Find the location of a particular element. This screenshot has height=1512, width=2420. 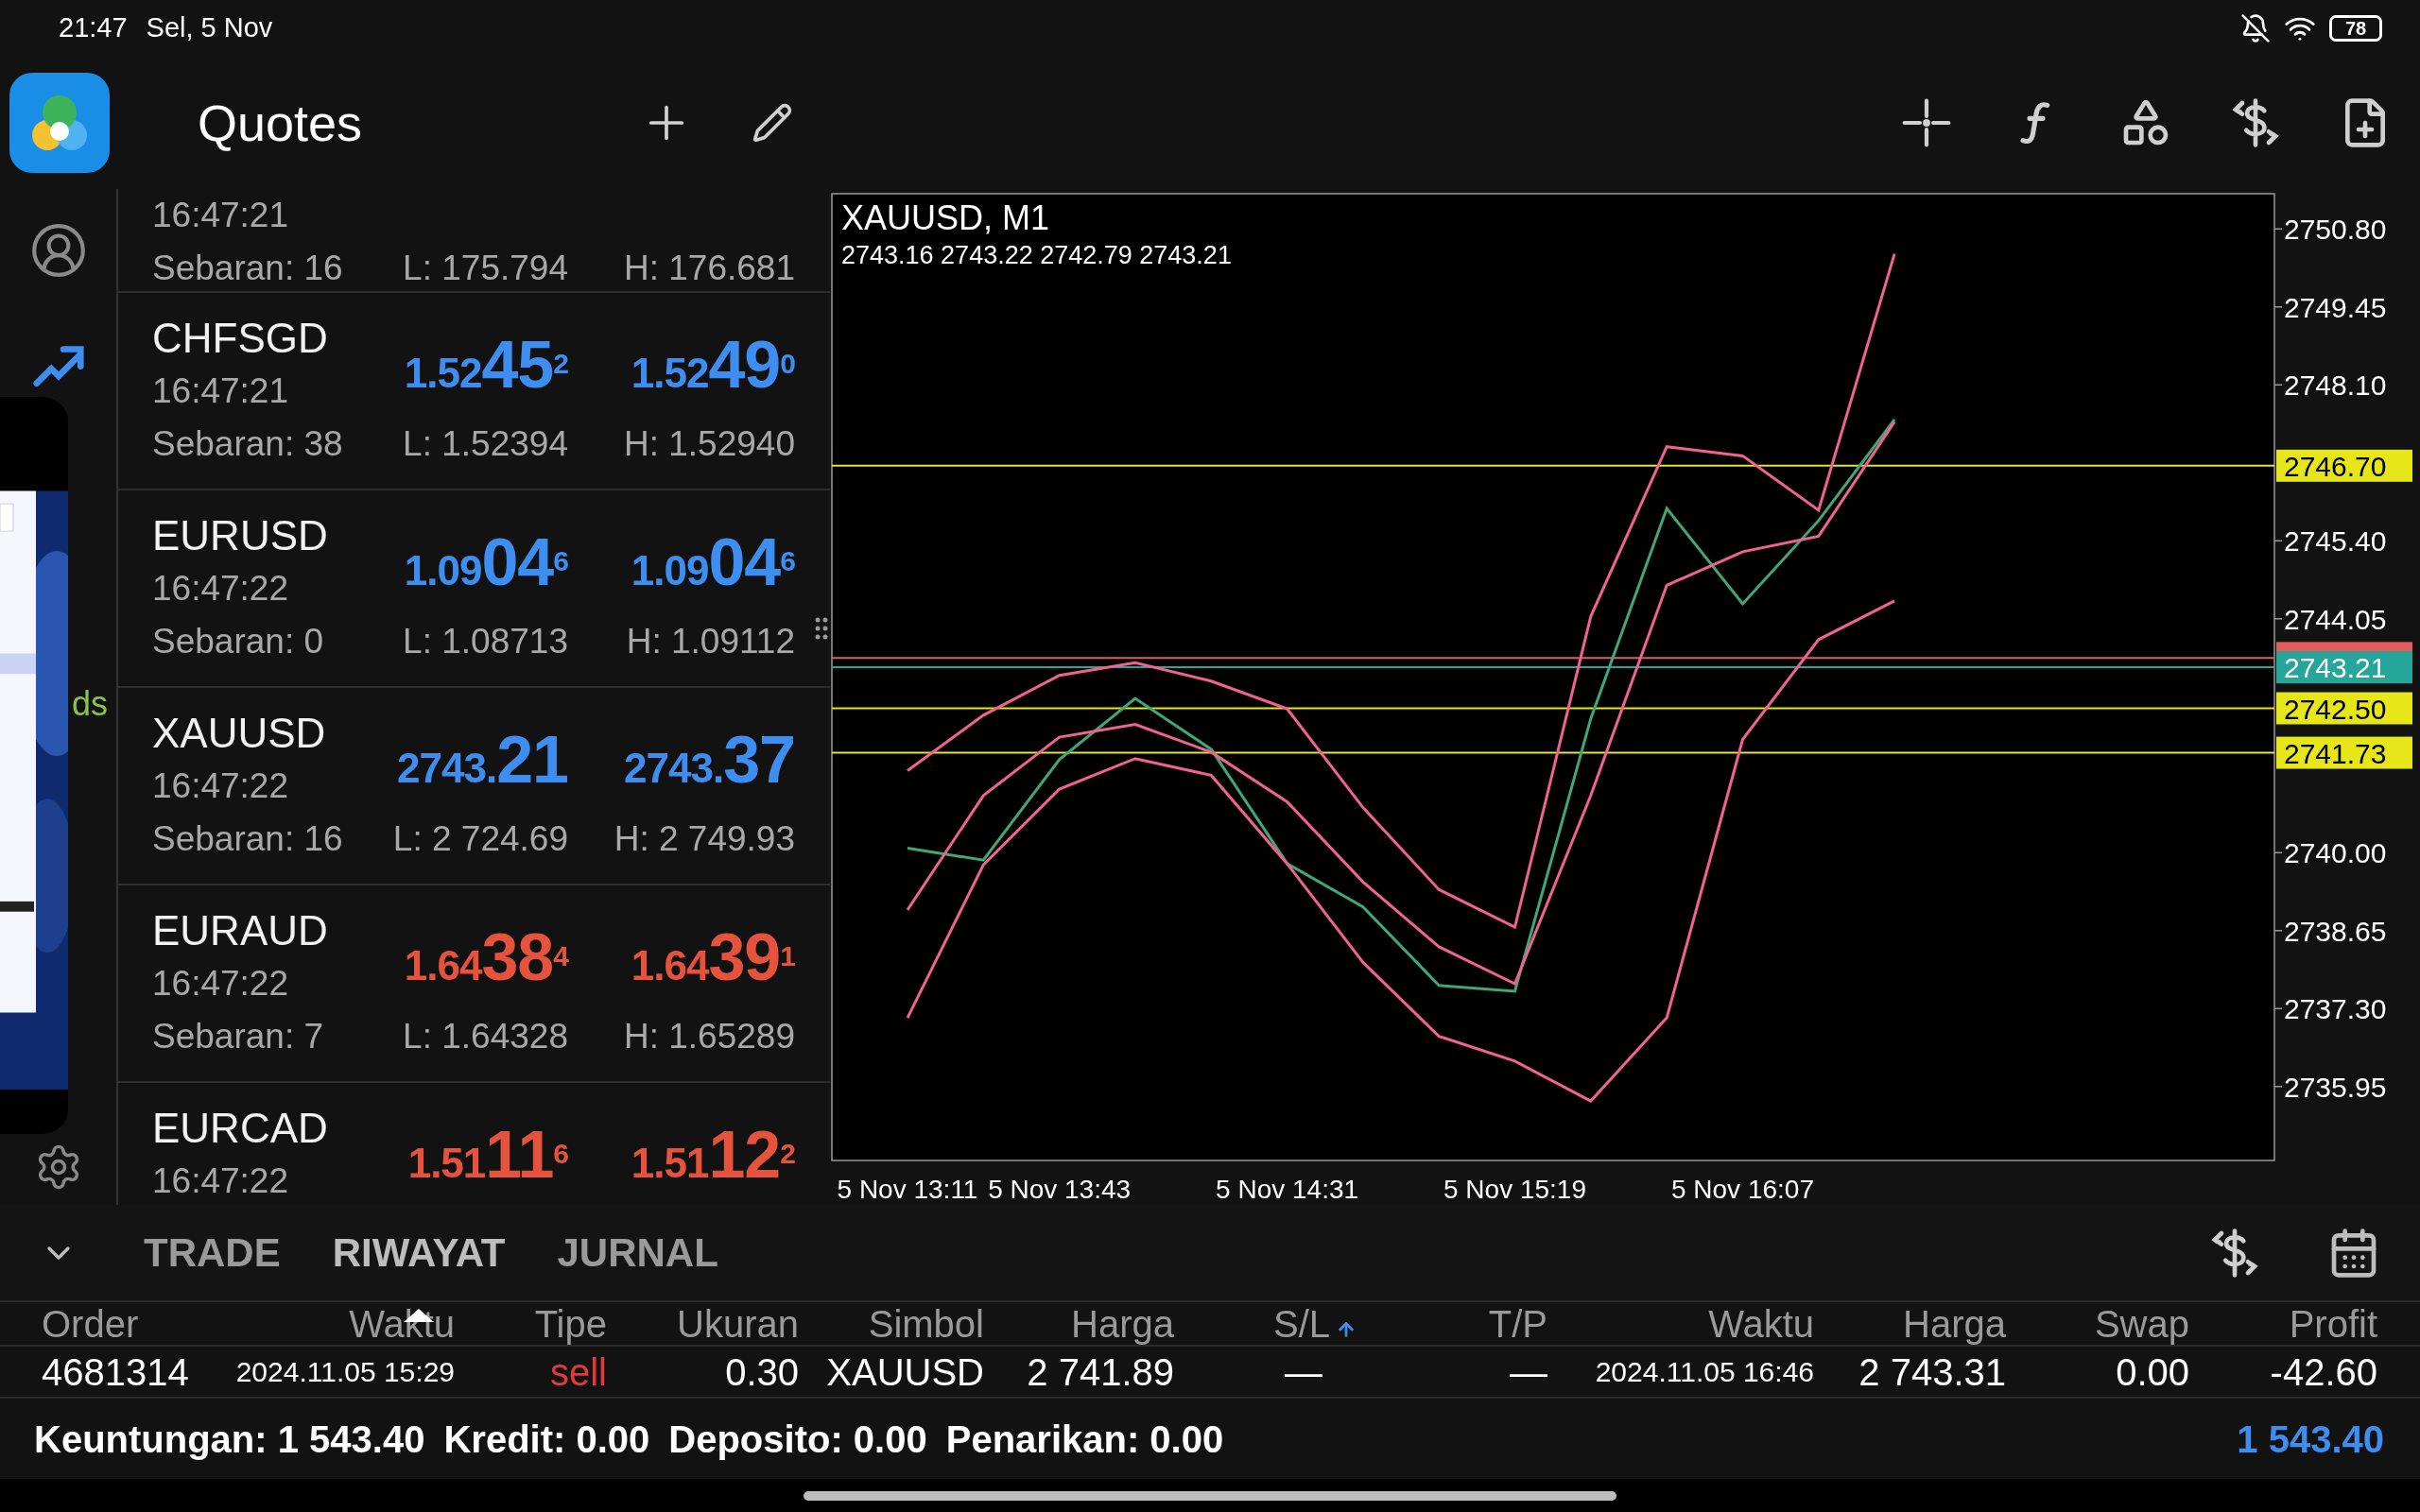

price-marker: 2746.70 is located at coordinates (2344, 465).